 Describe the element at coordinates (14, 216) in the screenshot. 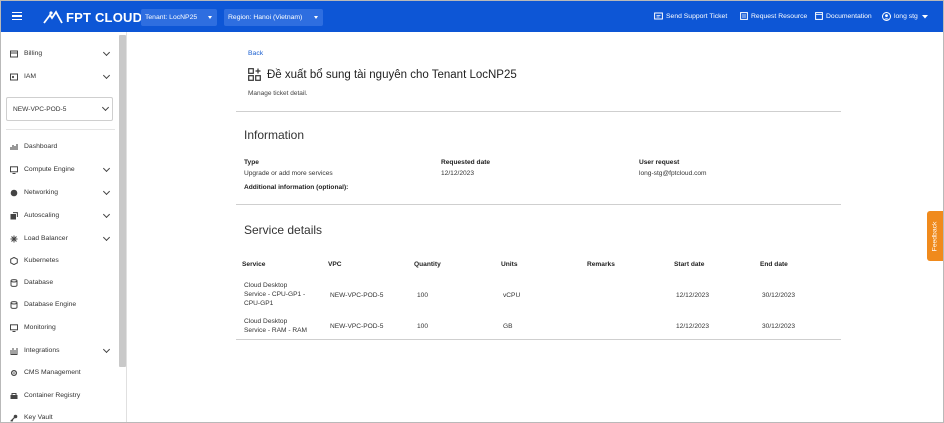

I see `autoscaling-icon` at that location.